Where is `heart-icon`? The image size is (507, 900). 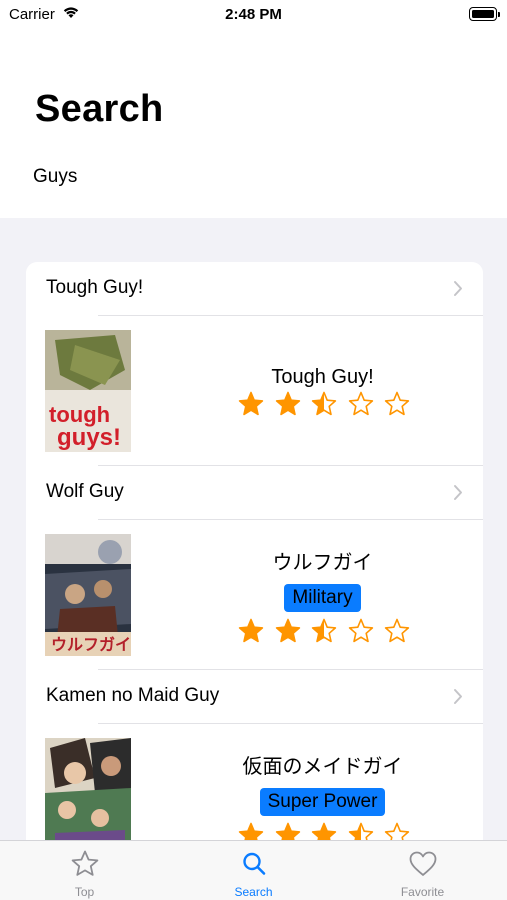 heart-icon is located at coordinates (423, 863).